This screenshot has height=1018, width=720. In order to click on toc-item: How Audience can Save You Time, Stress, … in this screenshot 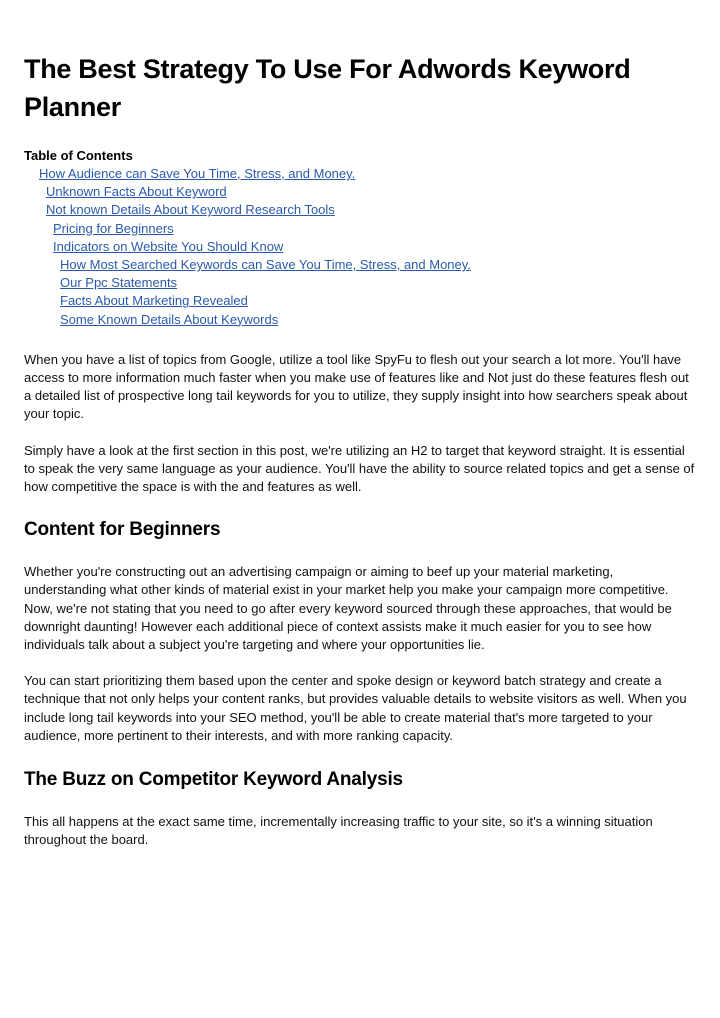, I will do `click(360, 174)`.